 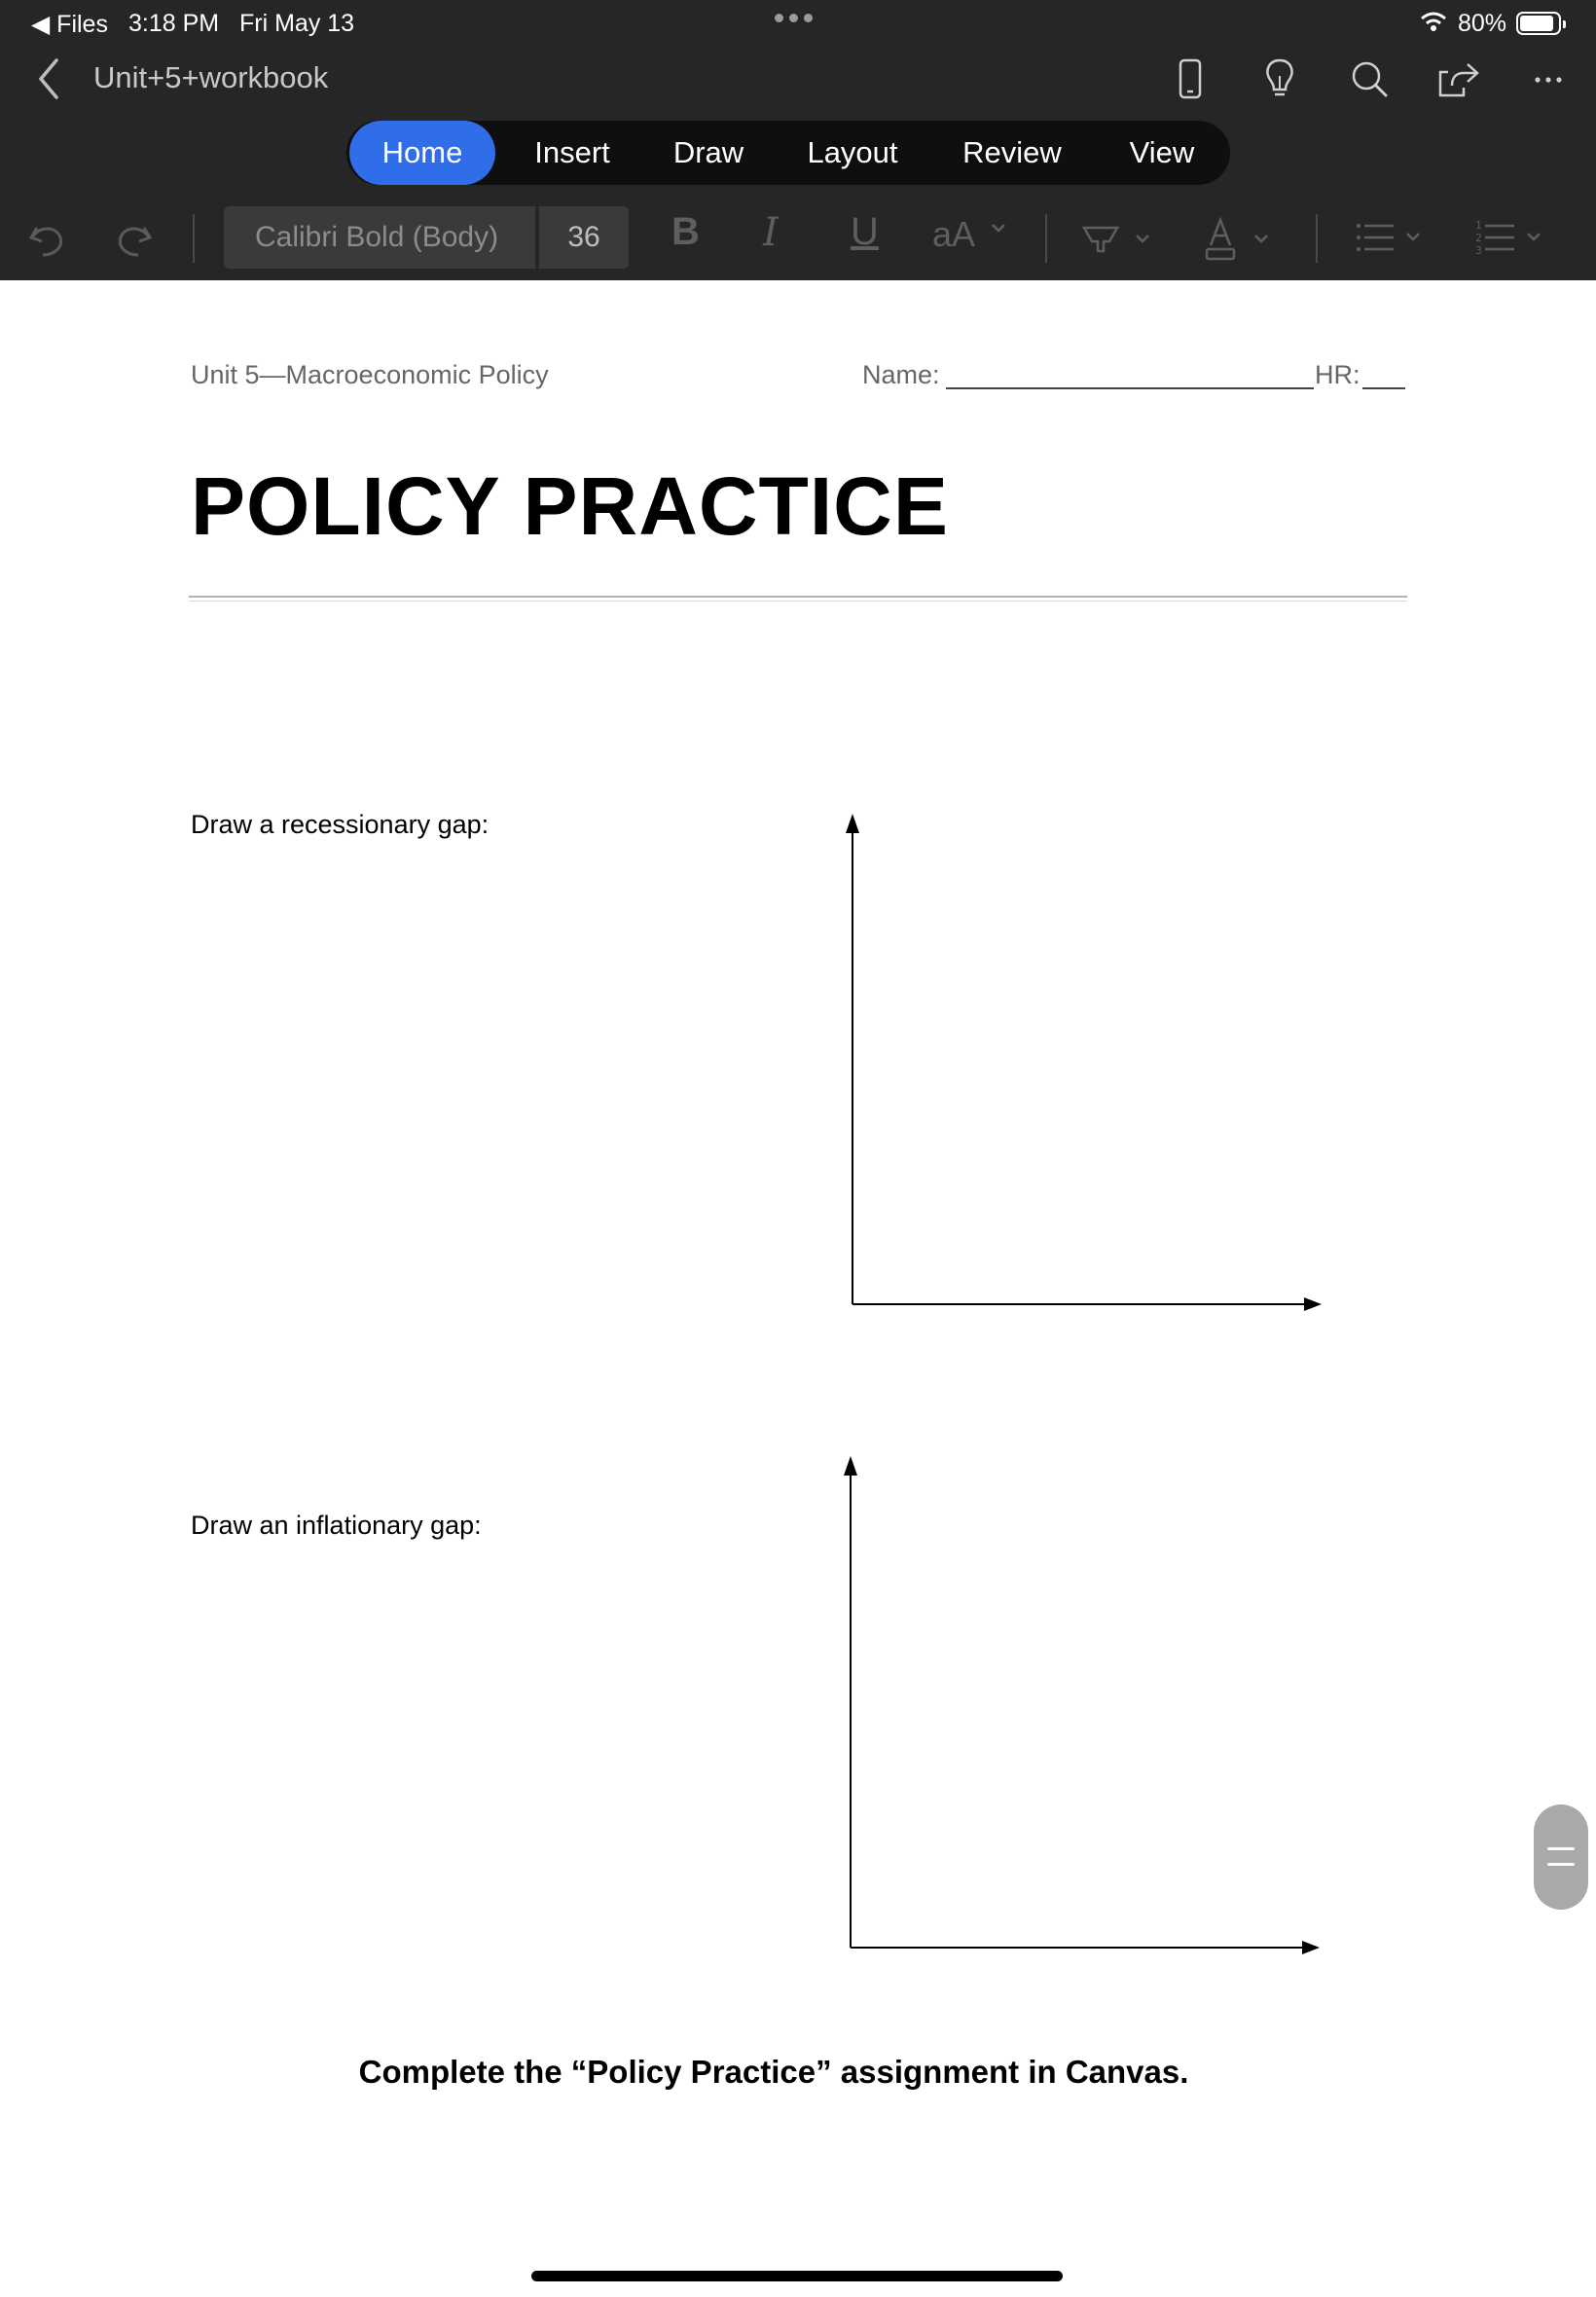 I want to click on inflationary-gap-prompt: Draw an inflationary gap:, so click(x=336, y=1525).